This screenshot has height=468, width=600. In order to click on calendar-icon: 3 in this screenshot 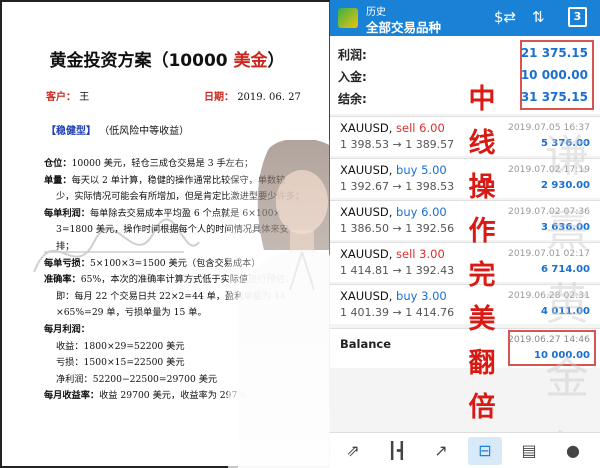, I will do `click(577, 17)`.